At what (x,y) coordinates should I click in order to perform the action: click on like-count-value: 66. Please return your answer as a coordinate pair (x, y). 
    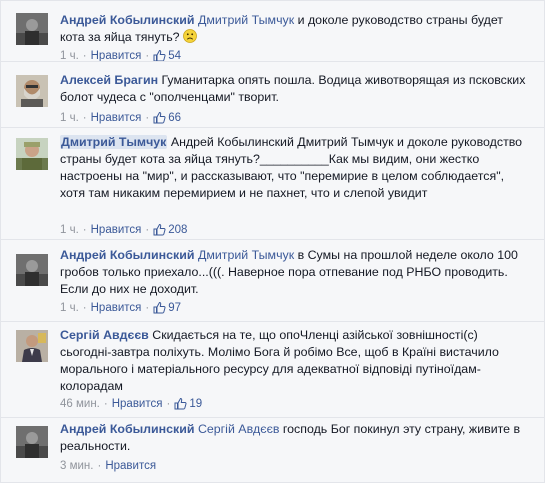
    Looking at the image, I should click on (175, 118).